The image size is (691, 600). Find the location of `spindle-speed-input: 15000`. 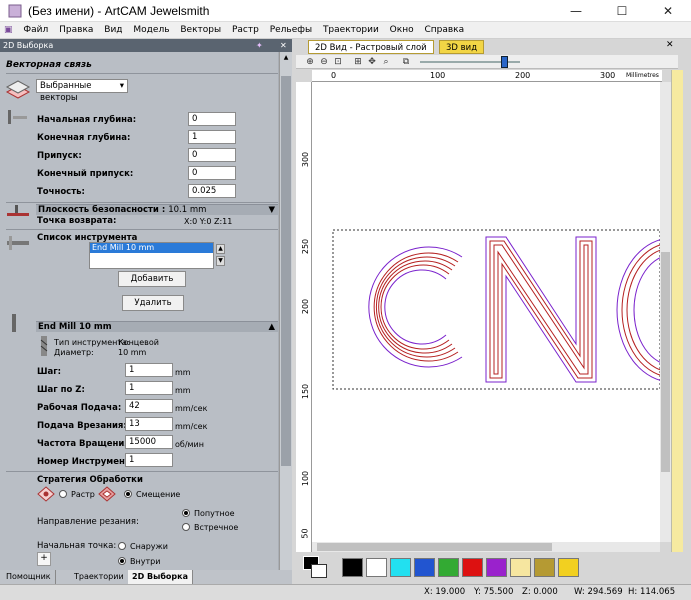

spindle-speed-input: 15000 is located at coordinates (149, 442).